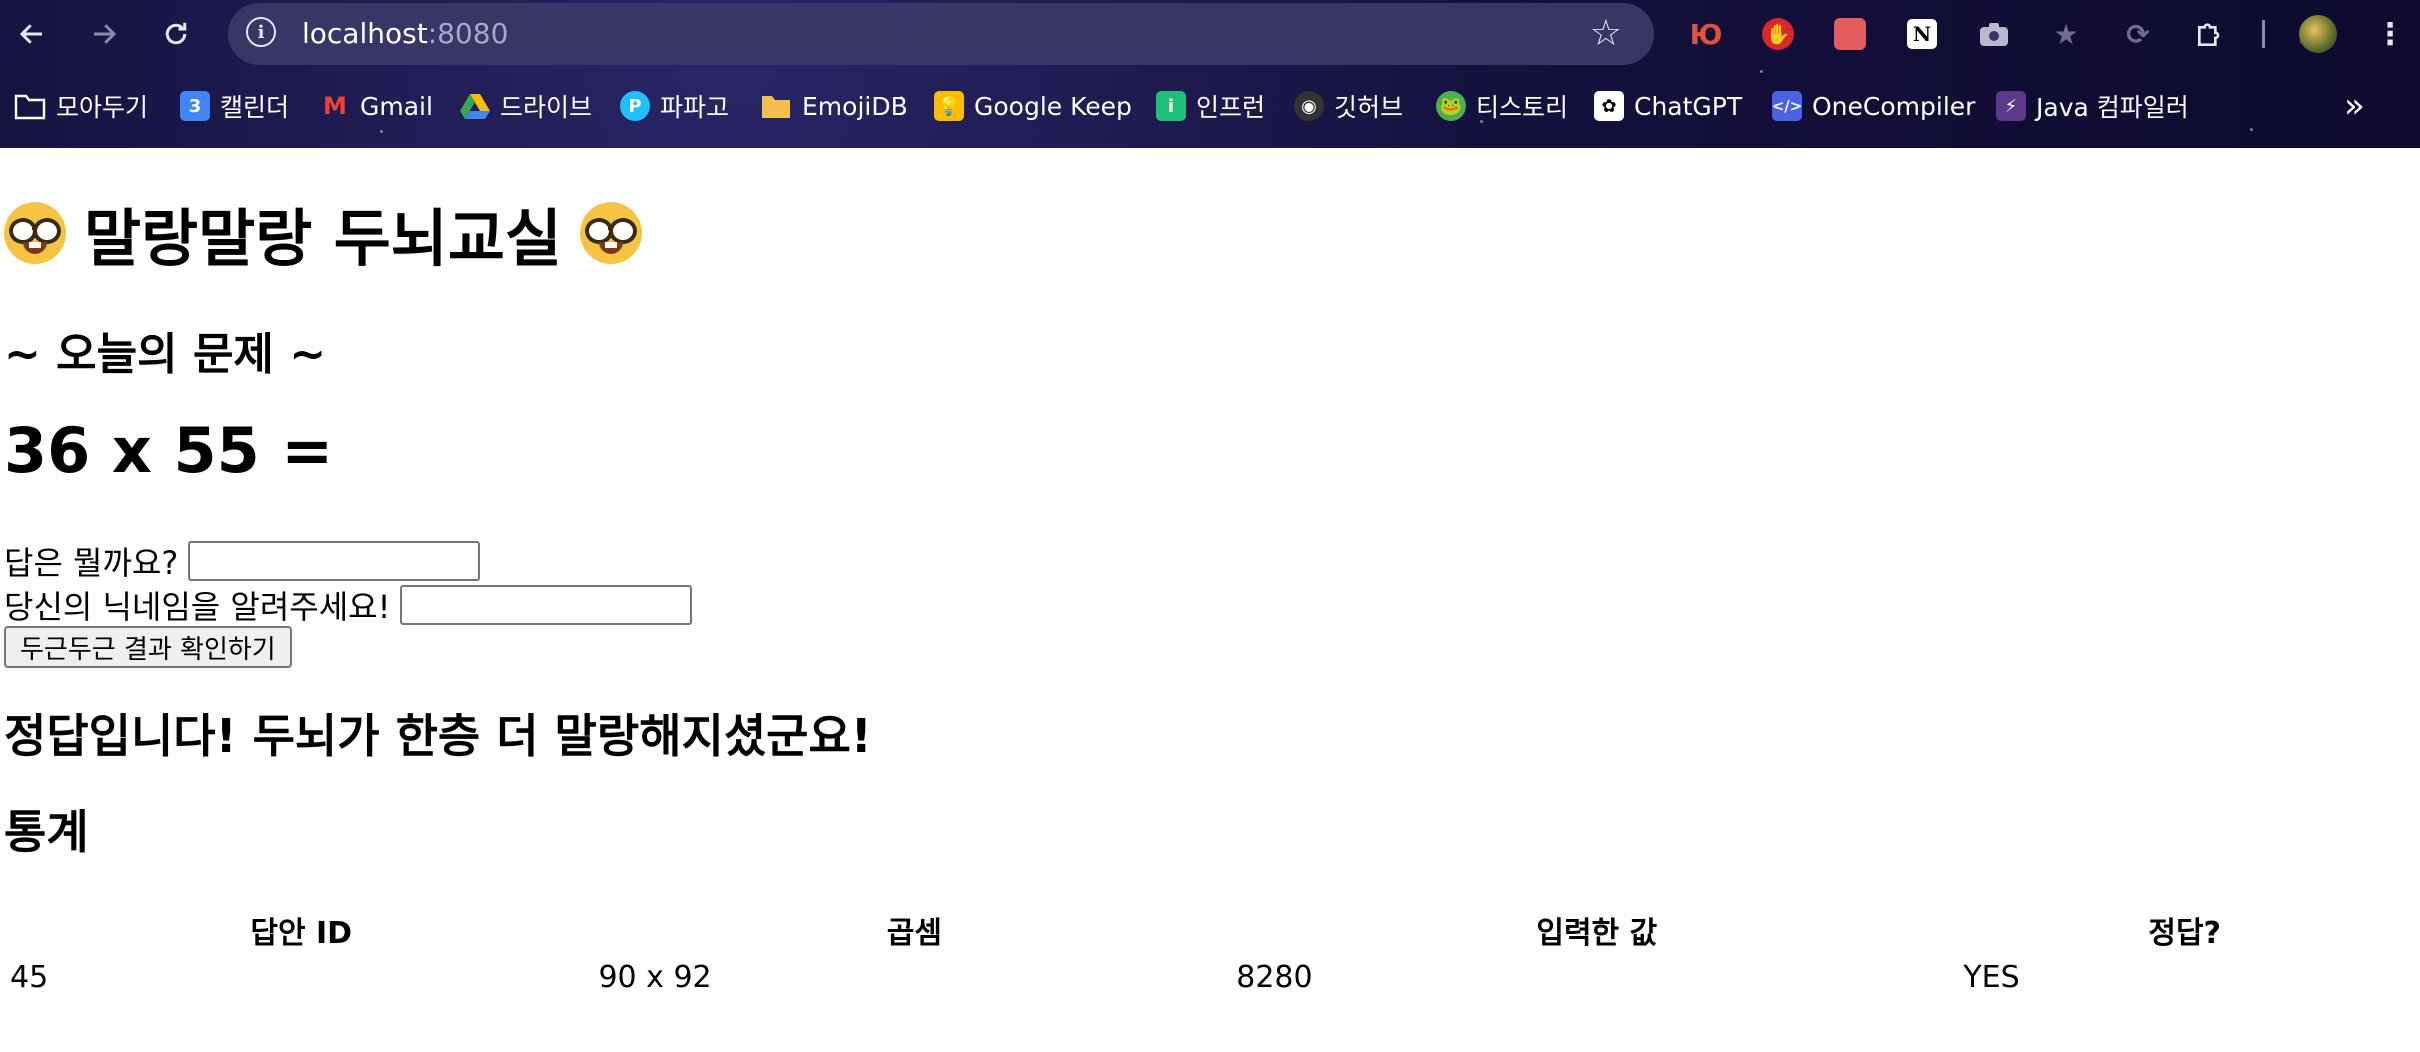 This screenshot has height=1052, width=2420. What do you see at coordinates (1369, 107) in the screenshot?
I see `bookmark-label: 깃허브` at bounding box center [1369, 107].